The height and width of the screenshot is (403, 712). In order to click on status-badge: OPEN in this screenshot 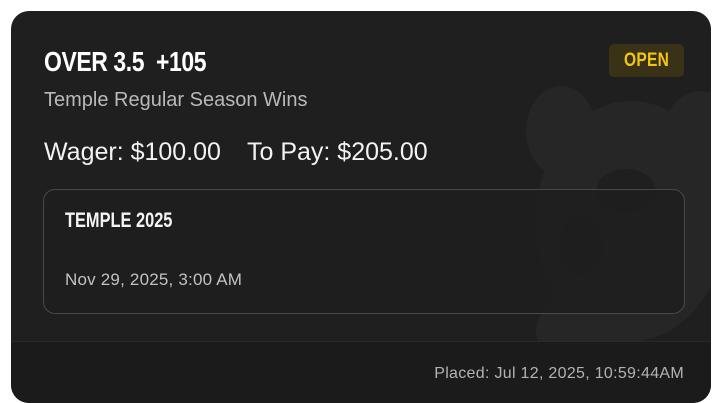, I will do `click(646, 60)`.